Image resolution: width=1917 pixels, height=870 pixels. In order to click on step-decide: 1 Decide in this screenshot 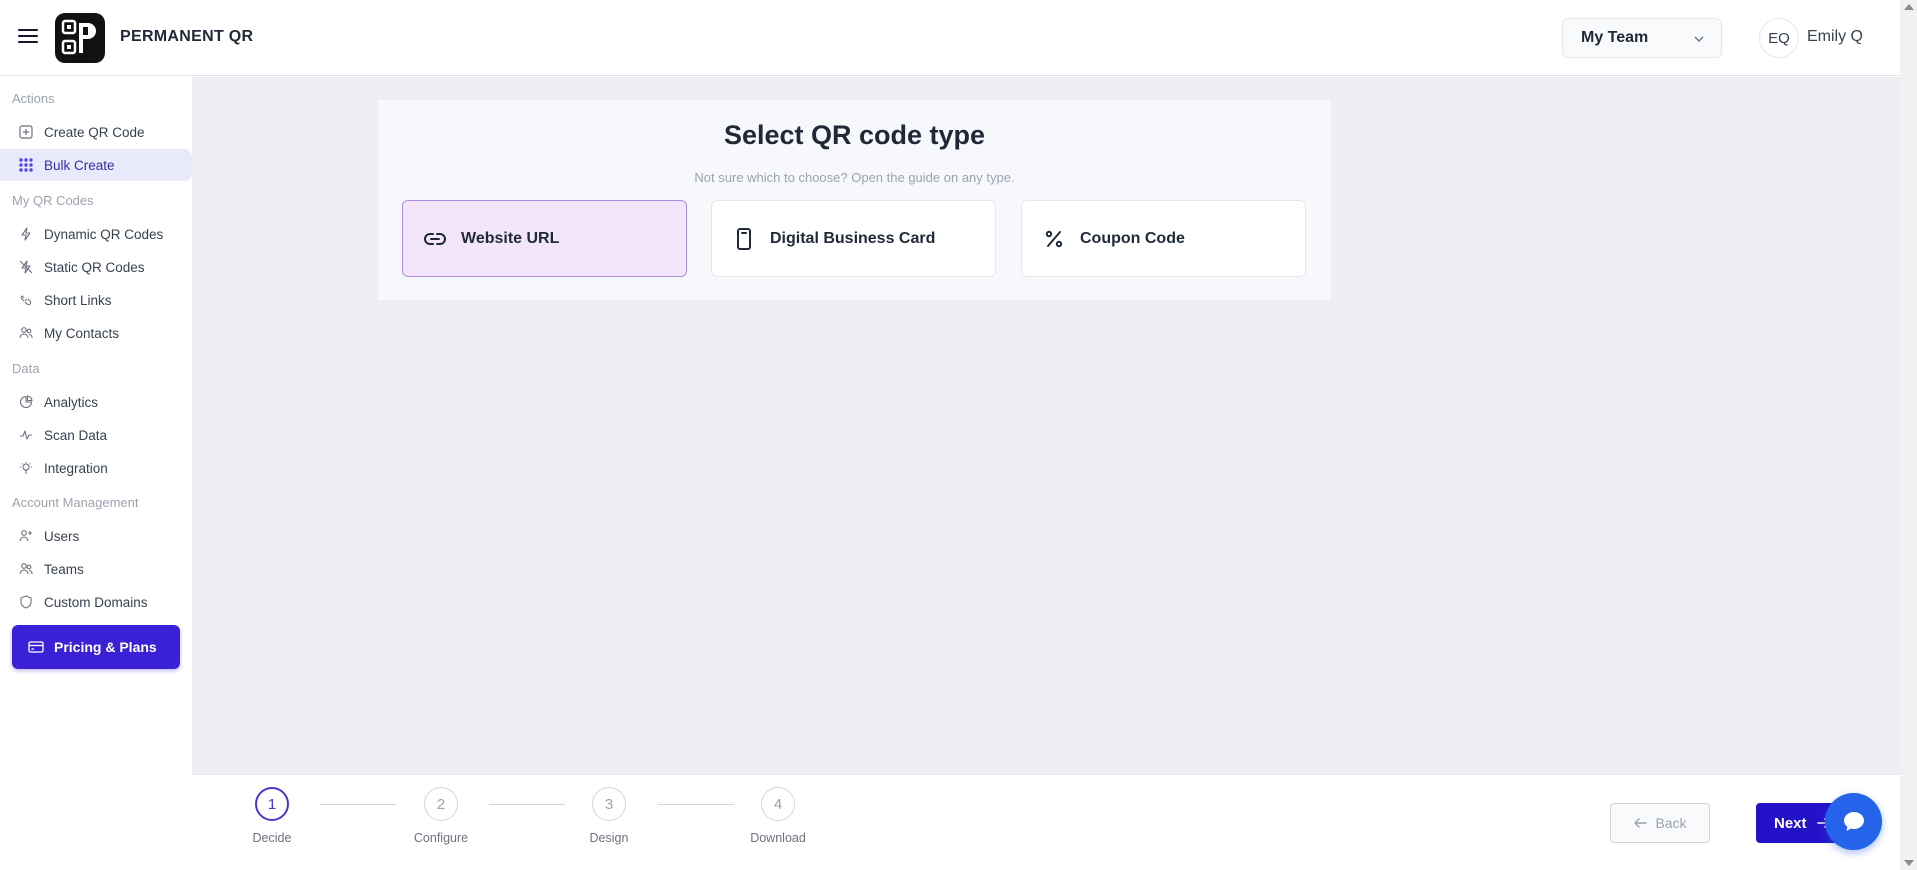, I will do `click(272, 816)`.